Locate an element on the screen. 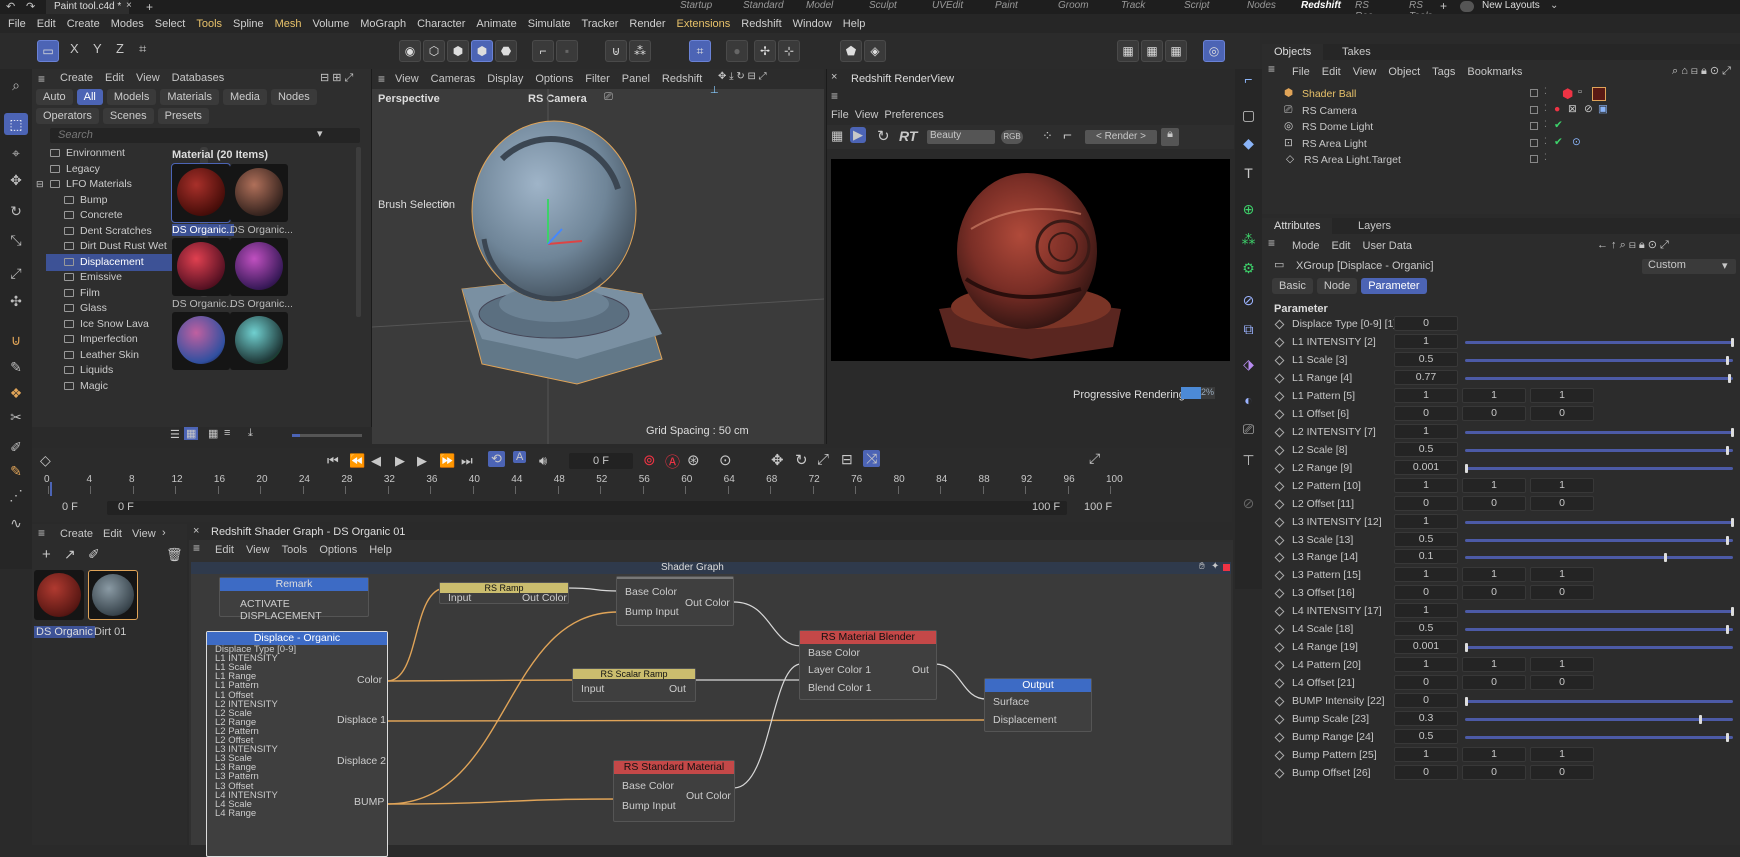  soft-select-icon: ⁂ is located at coordinates (640, 51).